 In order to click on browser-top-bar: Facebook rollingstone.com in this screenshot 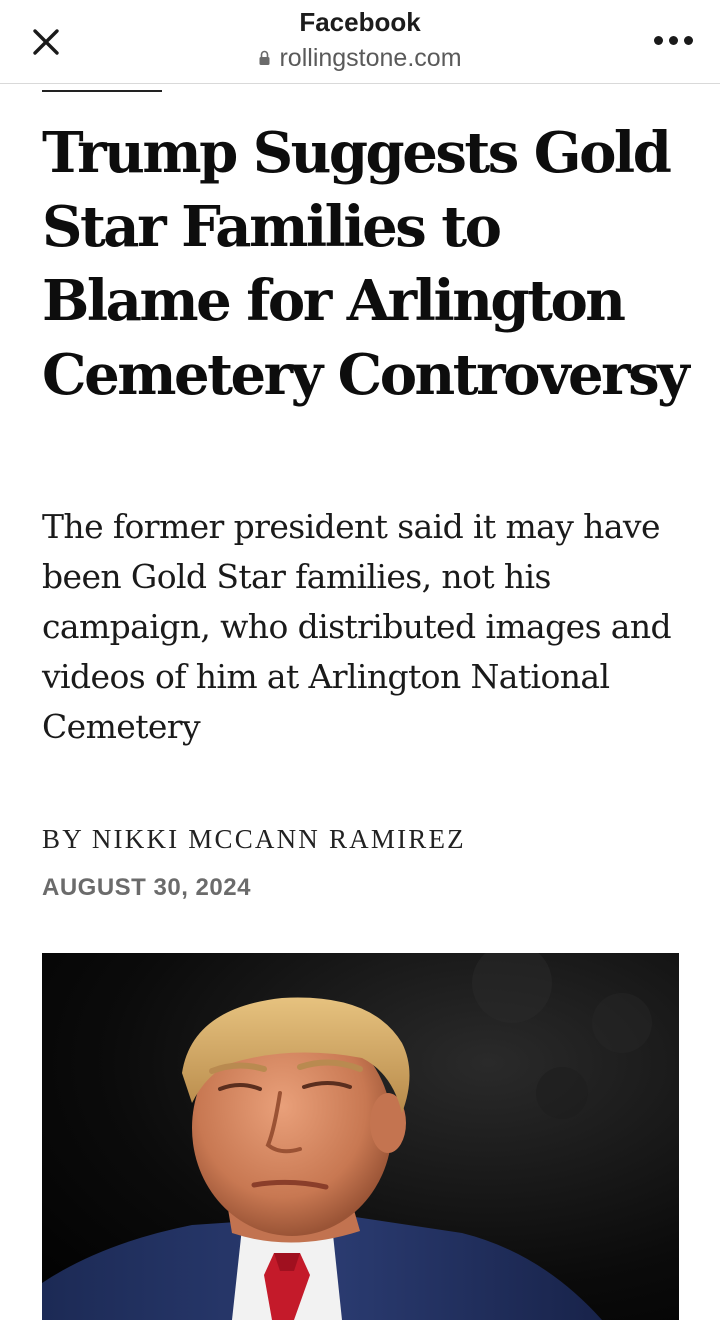, I will do `click(360, 42)`.